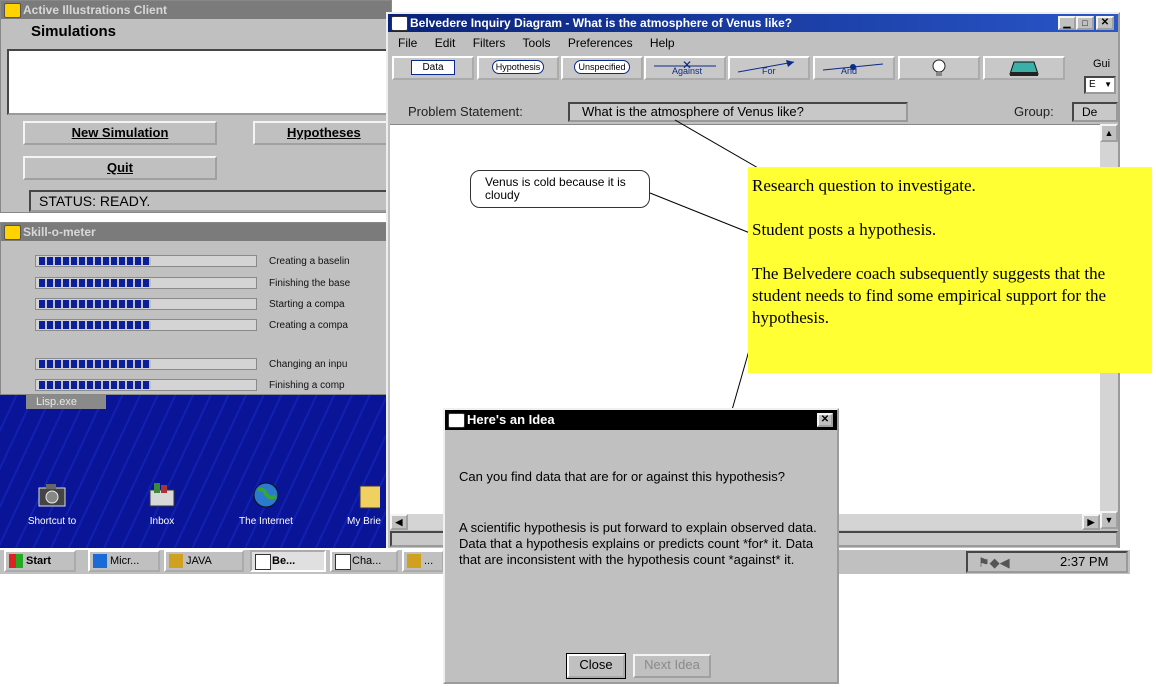 The image size is (1156, 687). Describe the element at coordinates (1102, 64) in the screenshot. I see `guide-label: Gui` at that location.